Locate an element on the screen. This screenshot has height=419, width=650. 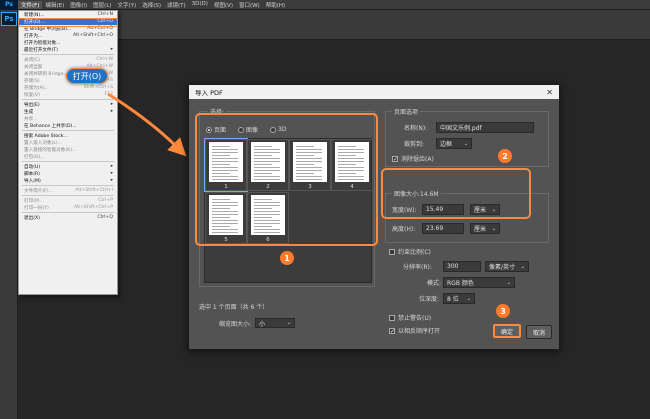
name-row: 名称(N): 中国文乐例.pdf is located at coordinates (469, 127).